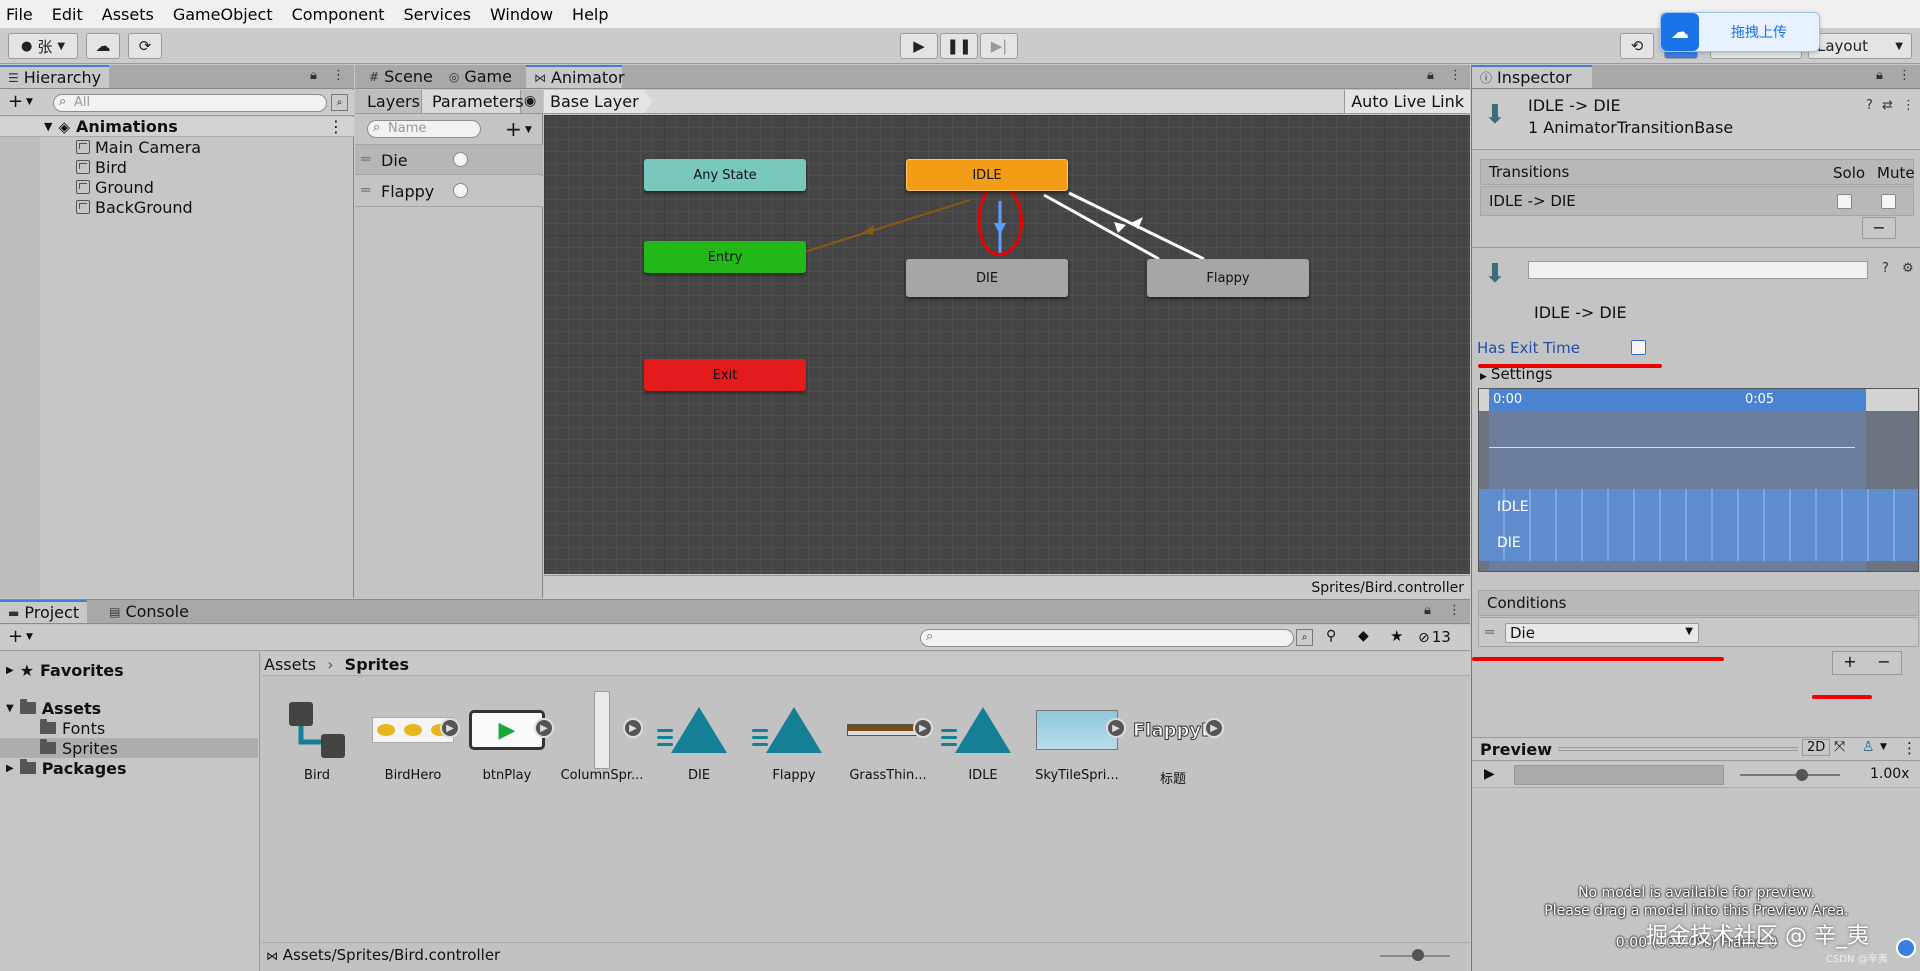 The image size is (1920, 971). What do you see at coordinates (1790, 775) in the screenshot?
I see `speed-slider-track` at bounding box center [1790, 775].